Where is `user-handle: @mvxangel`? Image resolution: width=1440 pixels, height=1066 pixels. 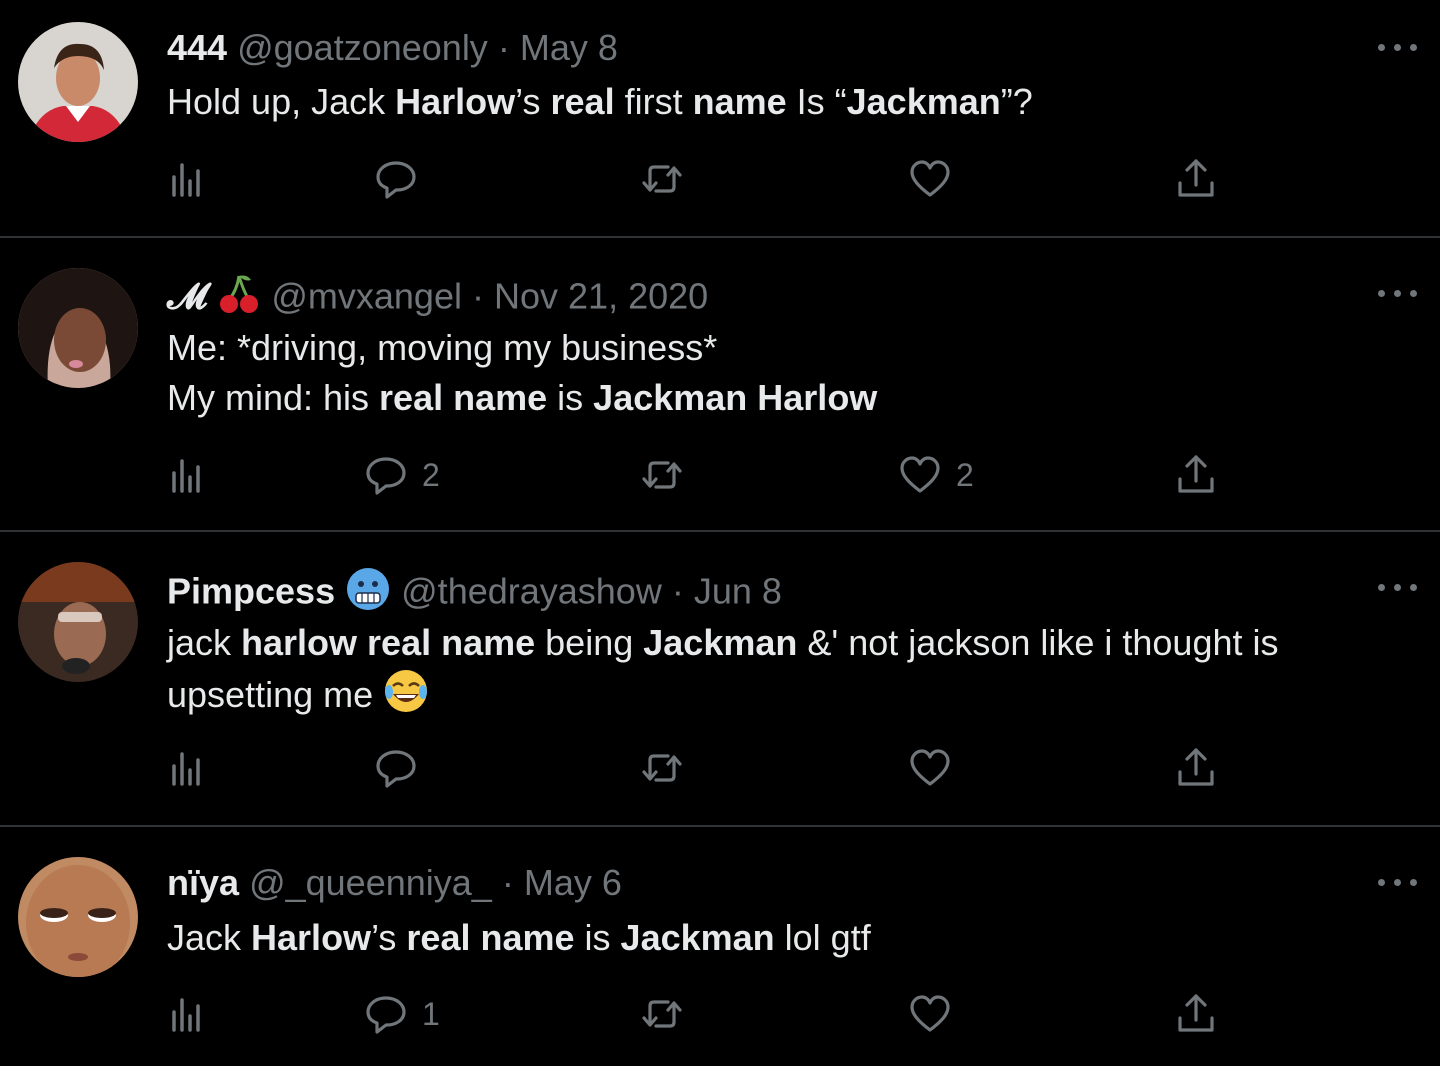
user-handle: @mvxangel is located at coordinates (366, 296).